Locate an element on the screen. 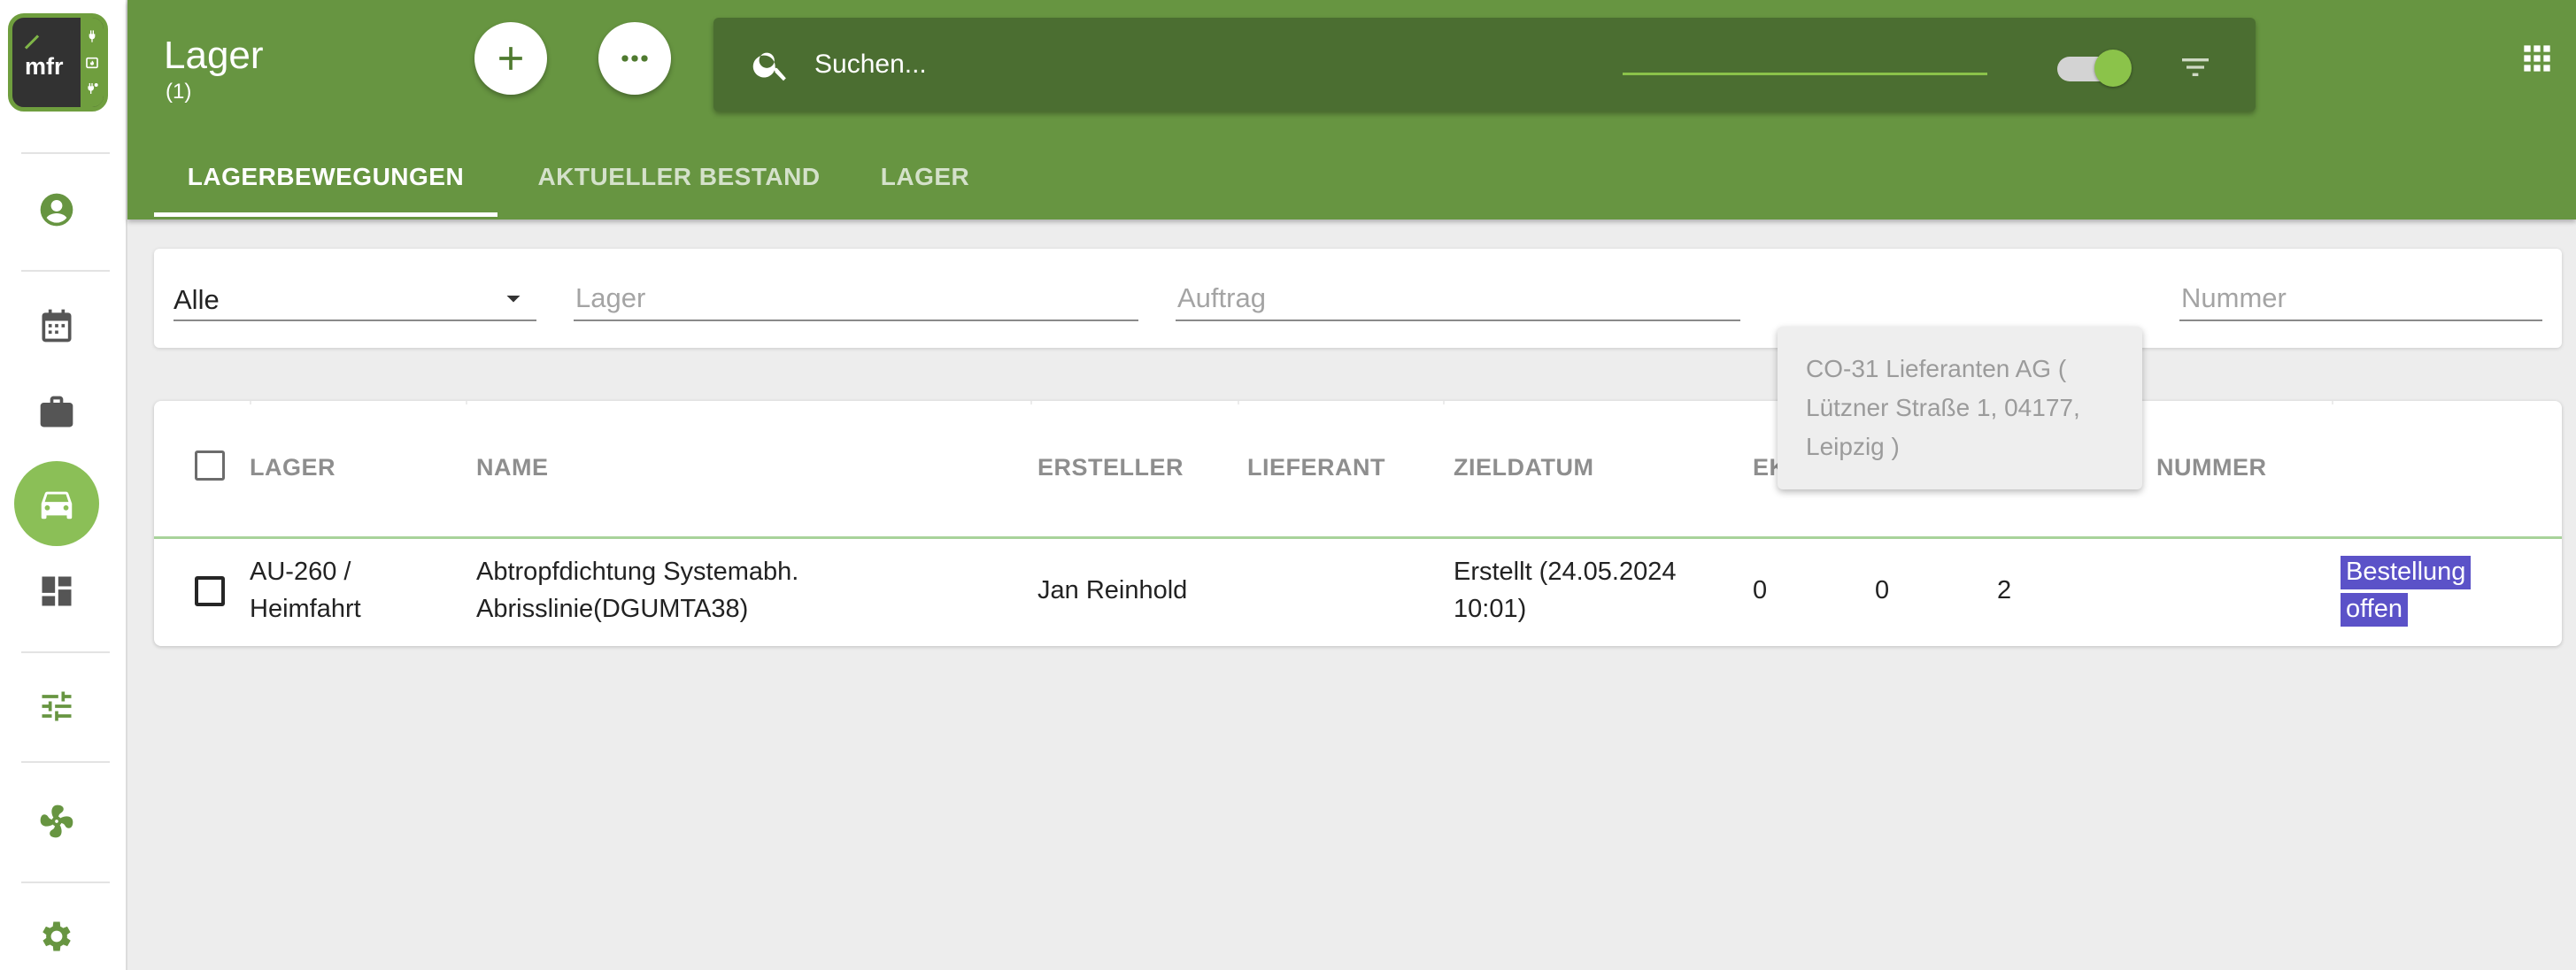 This screenshot has height=970, width=2576. calendar-icon is located at coordinates (57, 326).